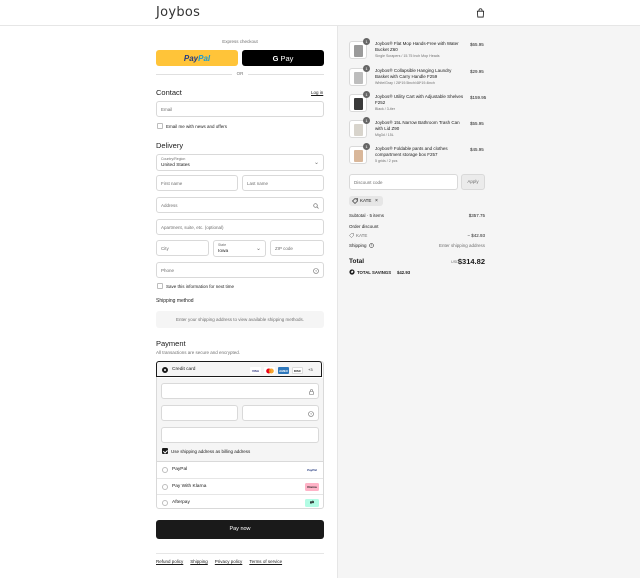  Describe the element at coordinates (477, 149) in the screenshot. I see `product-price: $45.95` at that location.